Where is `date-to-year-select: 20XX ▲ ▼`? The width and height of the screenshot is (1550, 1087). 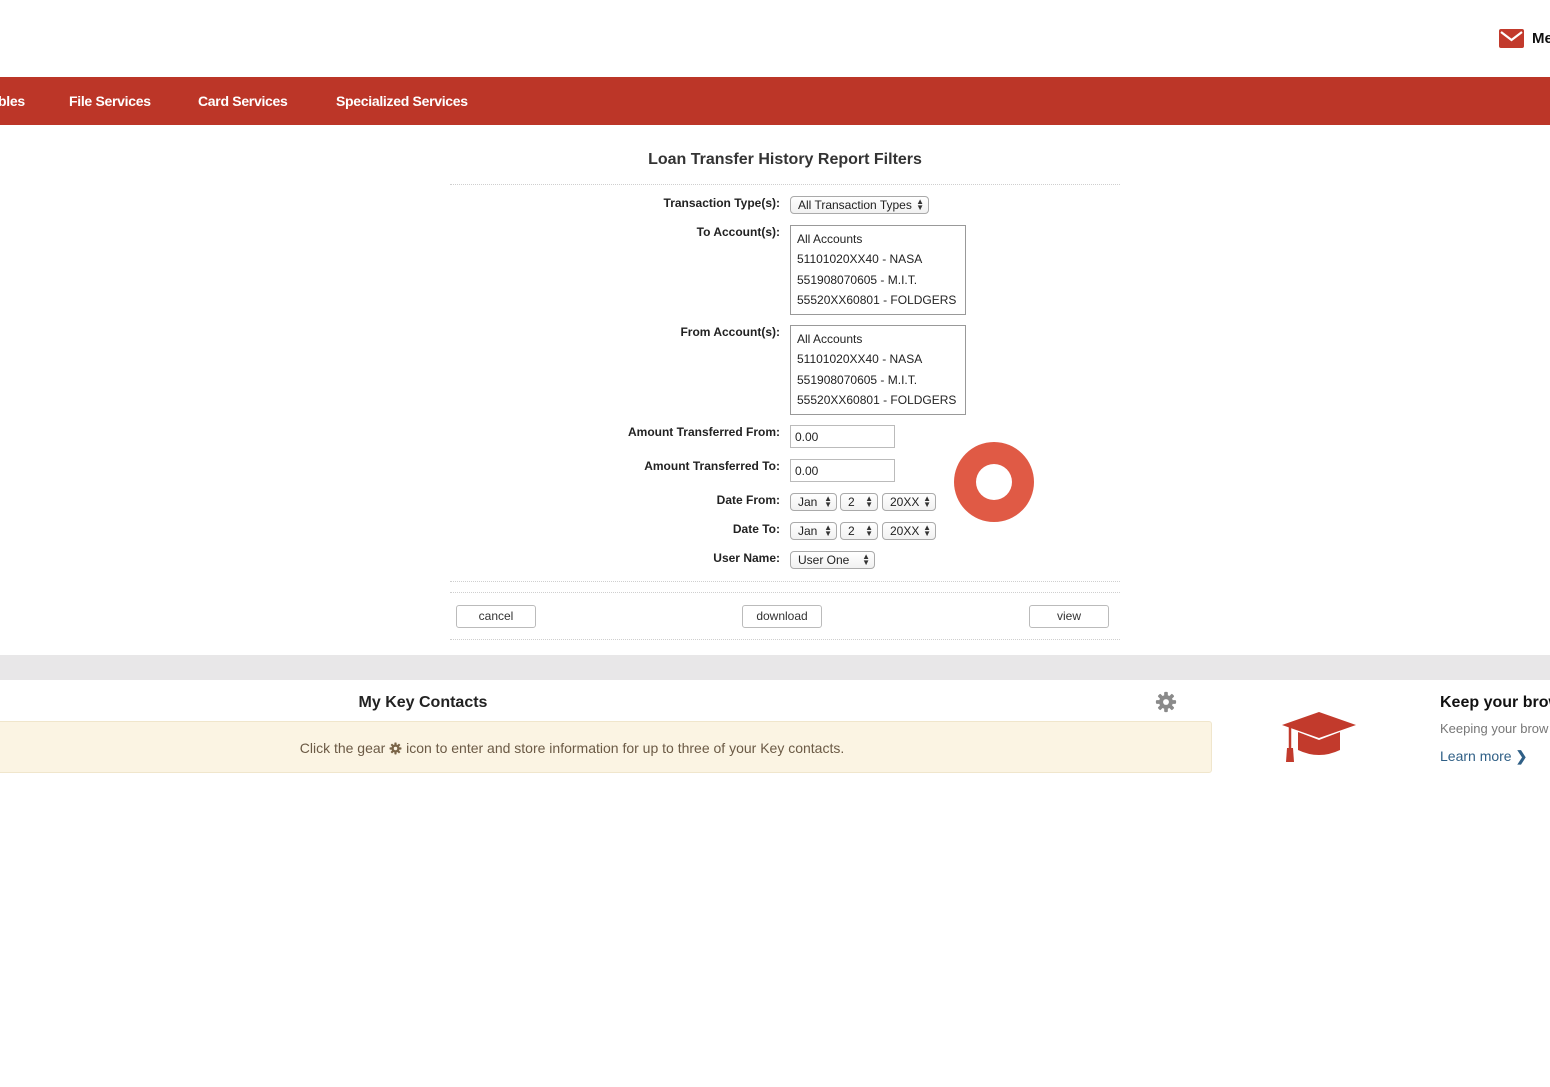 date-to-year-select: 20XX ▲ ▼ is located at coordinates (909, 531).